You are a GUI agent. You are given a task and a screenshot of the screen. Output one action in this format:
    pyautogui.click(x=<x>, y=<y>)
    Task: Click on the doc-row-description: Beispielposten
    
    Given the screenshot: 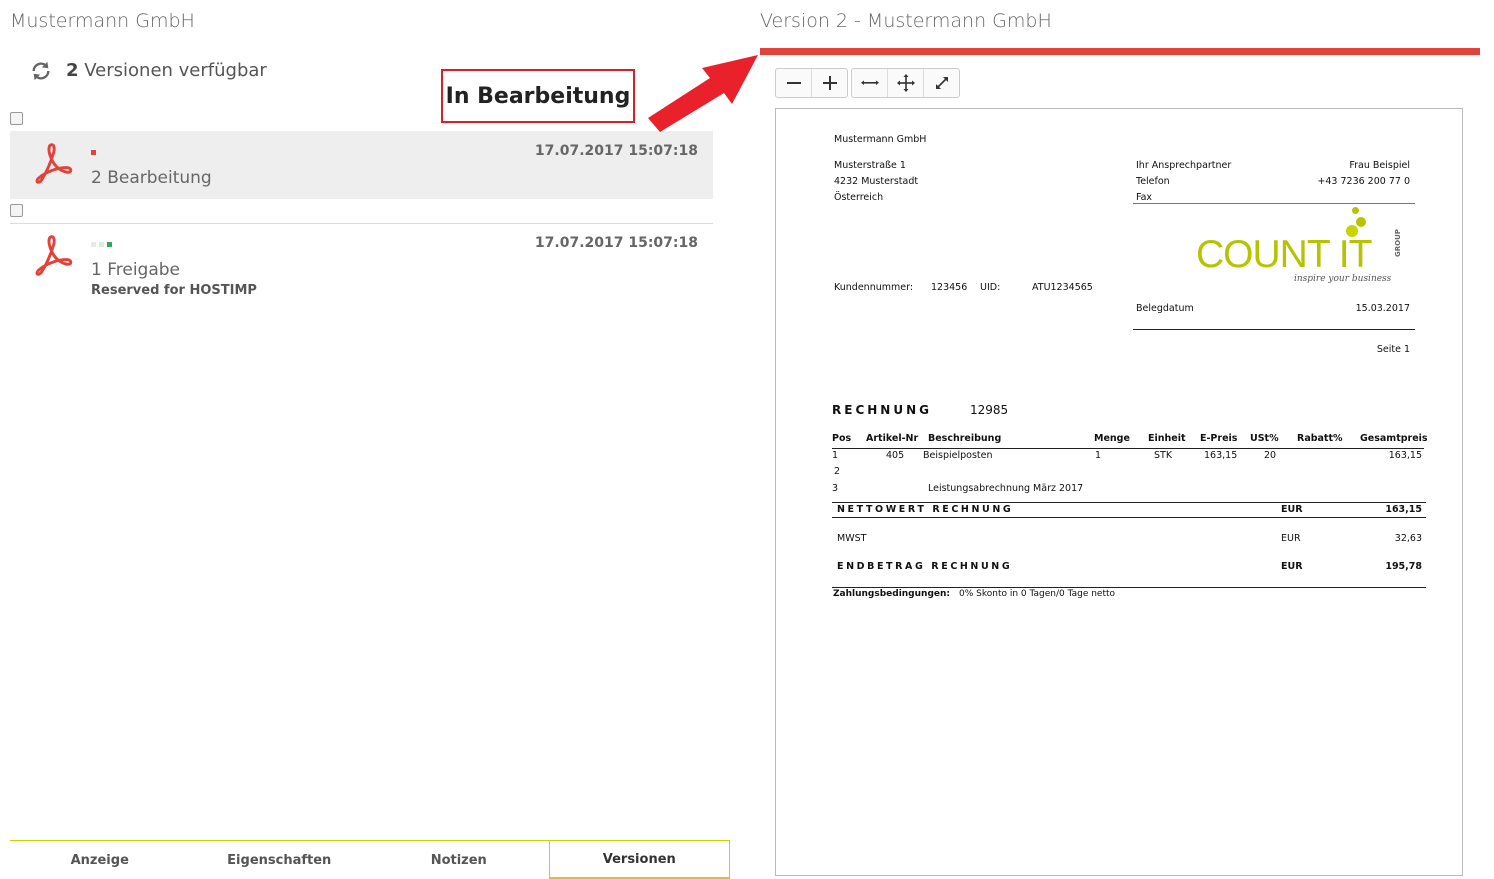 What is the action you would take?
    pyautogui.click(x=958, y=455)
    